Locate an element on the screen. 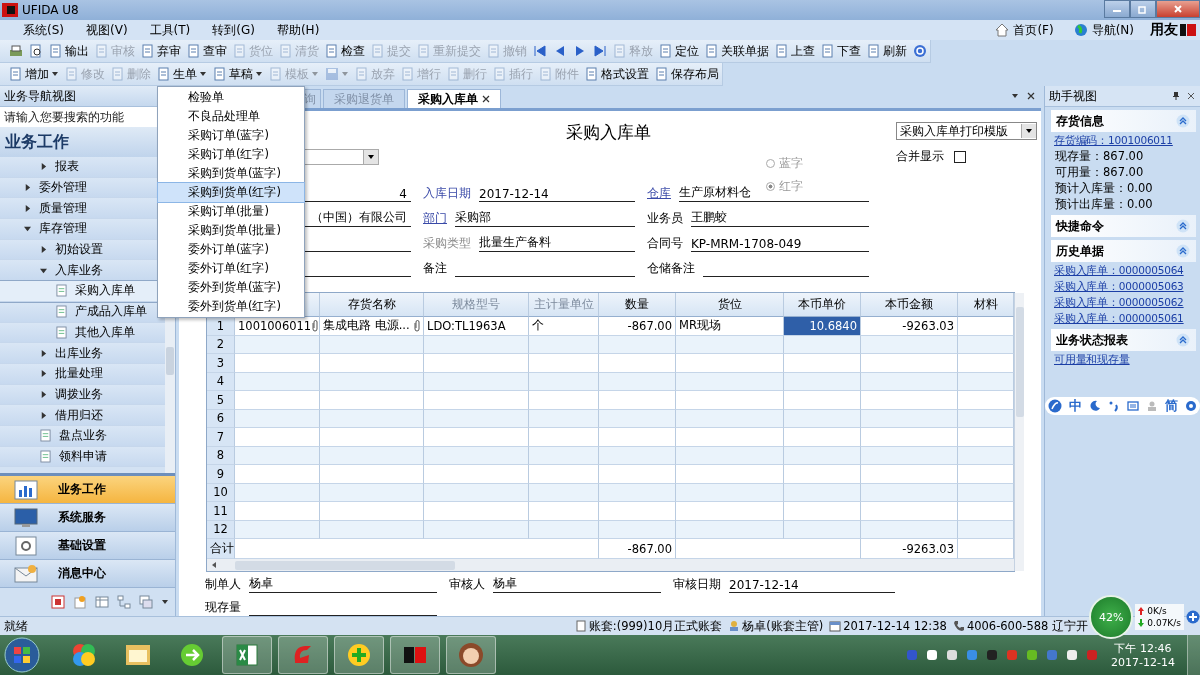  spreadsheet-button is located at coordinates (247, 655).